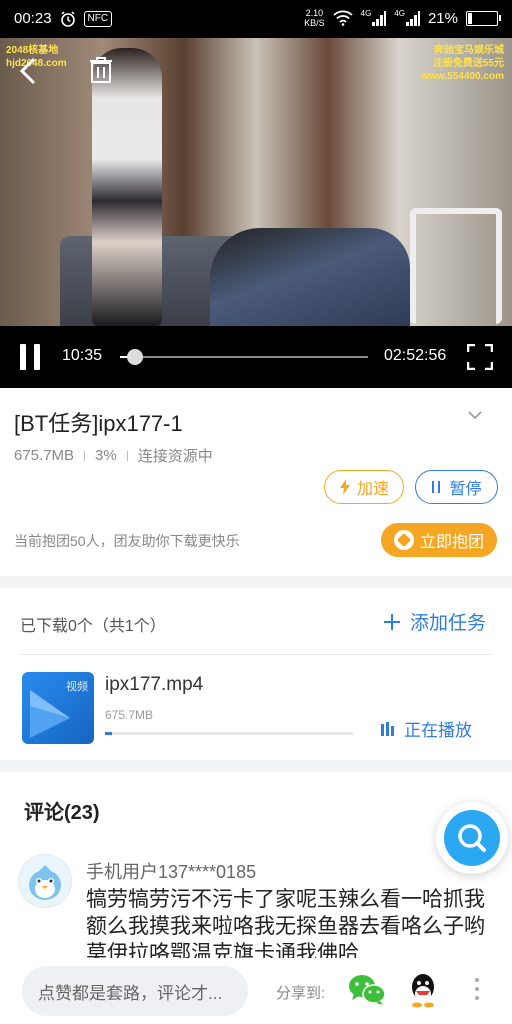 Image resolution: width=512 pixels, height=1024 pixels. What do you see at coordinates (106, 455) in the screenshot?
I see `task-percent: 3%` at bounding box center [106, 455].